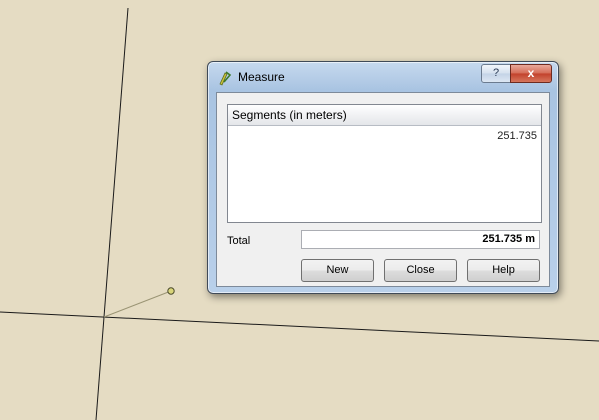 This screenshot has width=599, height=420. Describe the element at coordinates (239, 241) in the screenshot. I see `total-label: Total` at that location.